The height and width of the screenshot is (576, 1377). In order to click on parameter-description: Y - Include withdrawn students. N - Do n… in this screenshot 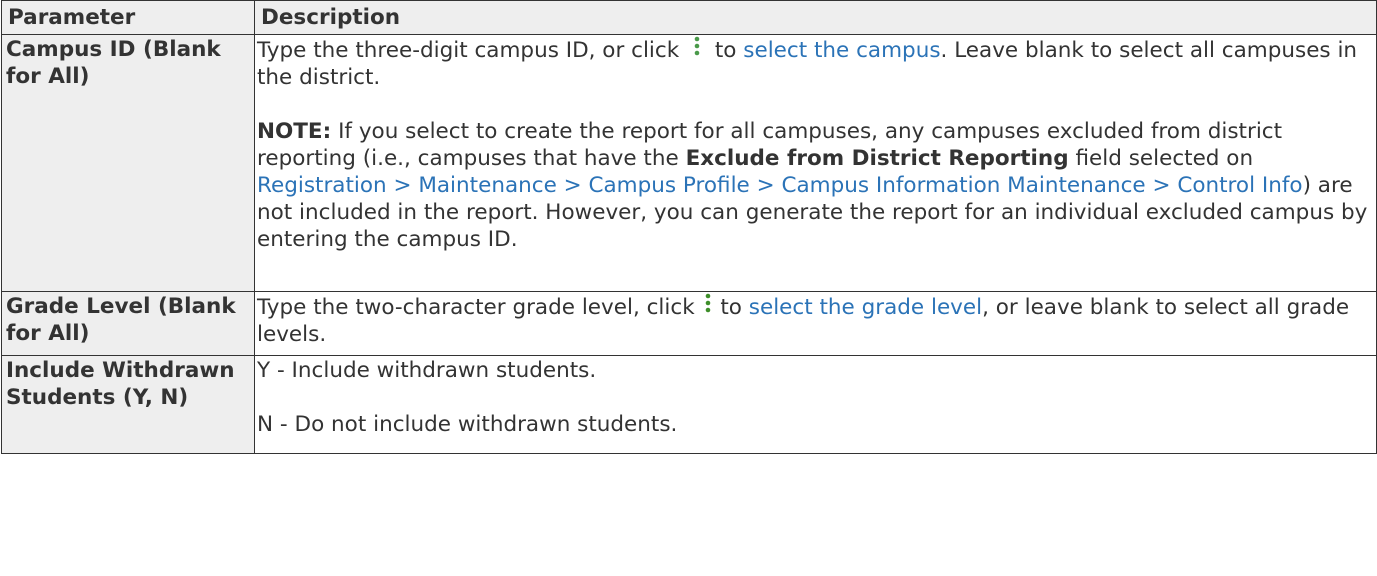, I will do `click(815, 404)`.